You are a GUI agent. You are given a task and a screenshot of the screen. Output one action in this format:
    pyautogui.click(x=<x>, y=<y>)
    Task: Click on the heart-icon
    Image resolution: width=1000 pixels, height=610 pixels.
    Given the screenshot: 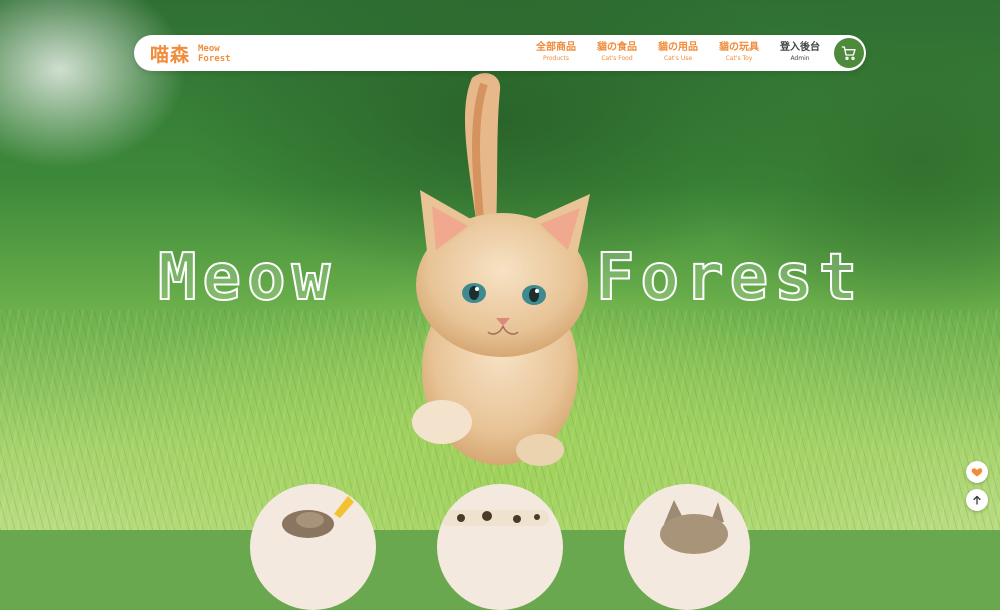 What is the action you would take?
    pyautogui.click(x=977, y=472)
    